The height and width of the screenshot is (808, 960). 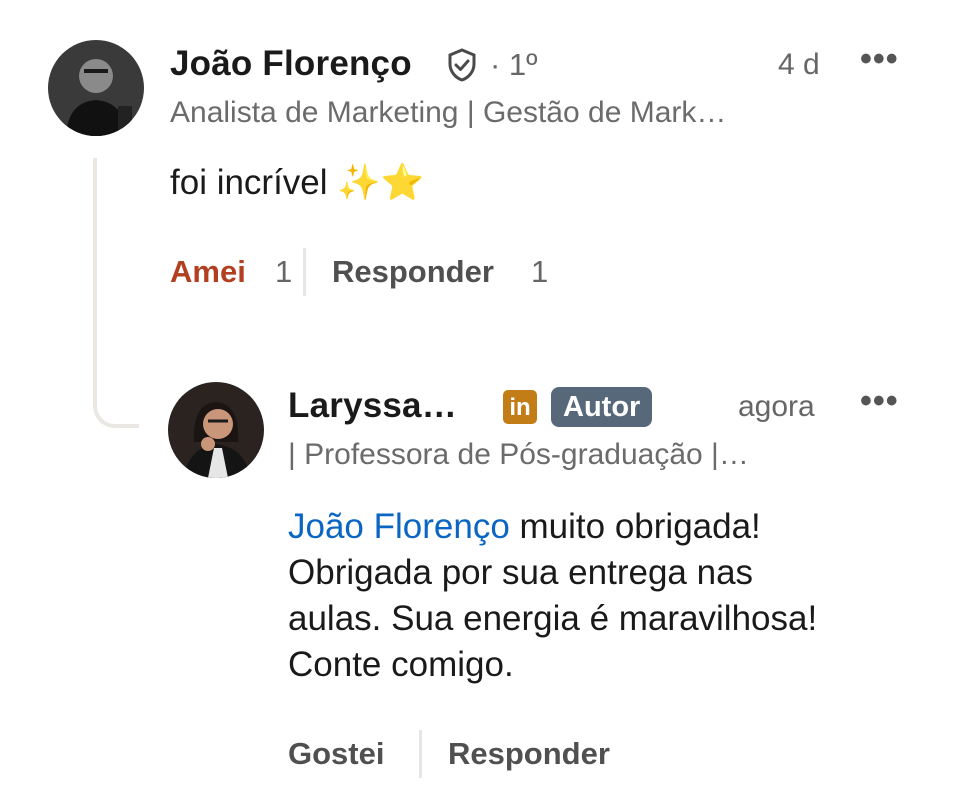 What do you see at coordinates (297, 182) in the screenshot?
I see `comment-text: foi incrível ✨⭐` at bounding box center [297, 182].